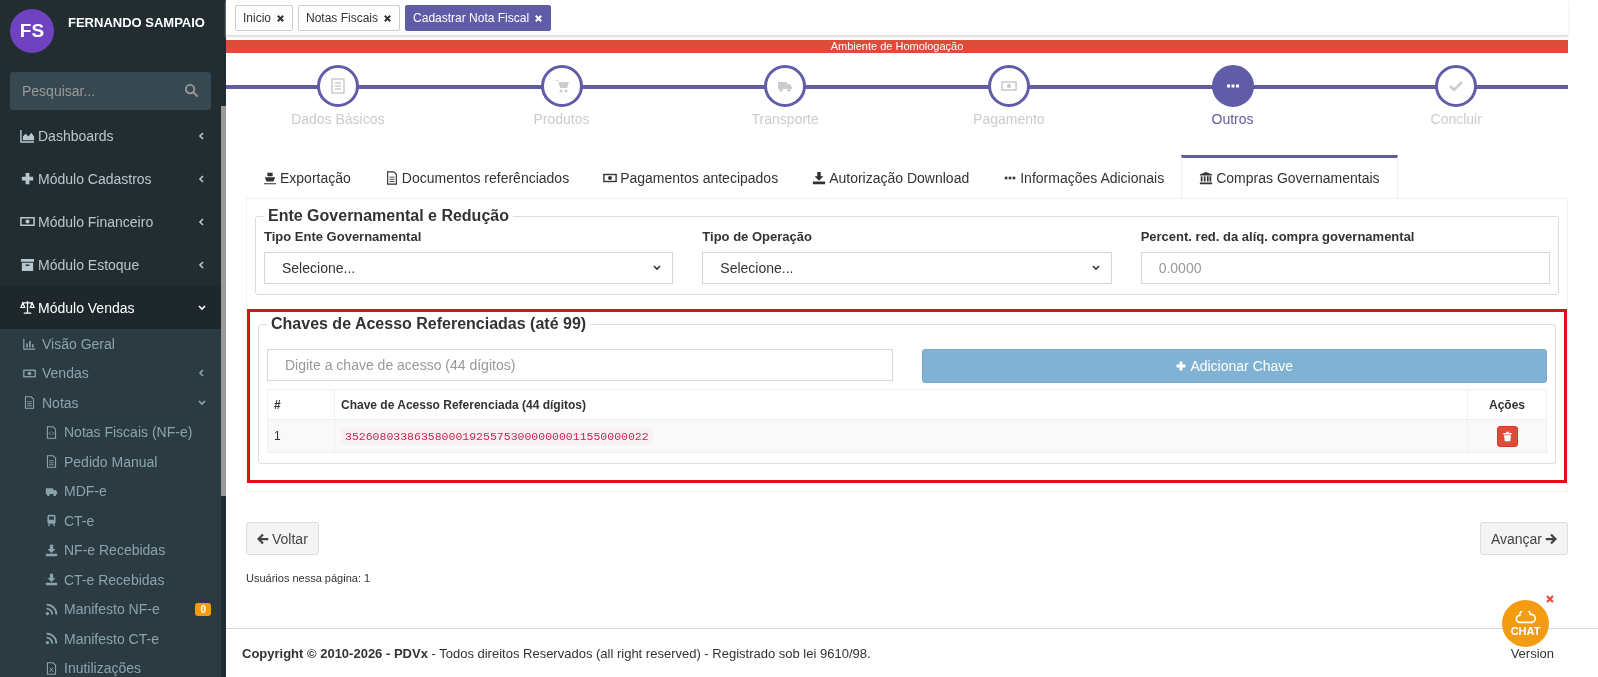 Image resolution: width=1598 pixels, height=677 pixels. I want to click on menu-item: Módulo Vendas, so click(110, 307).